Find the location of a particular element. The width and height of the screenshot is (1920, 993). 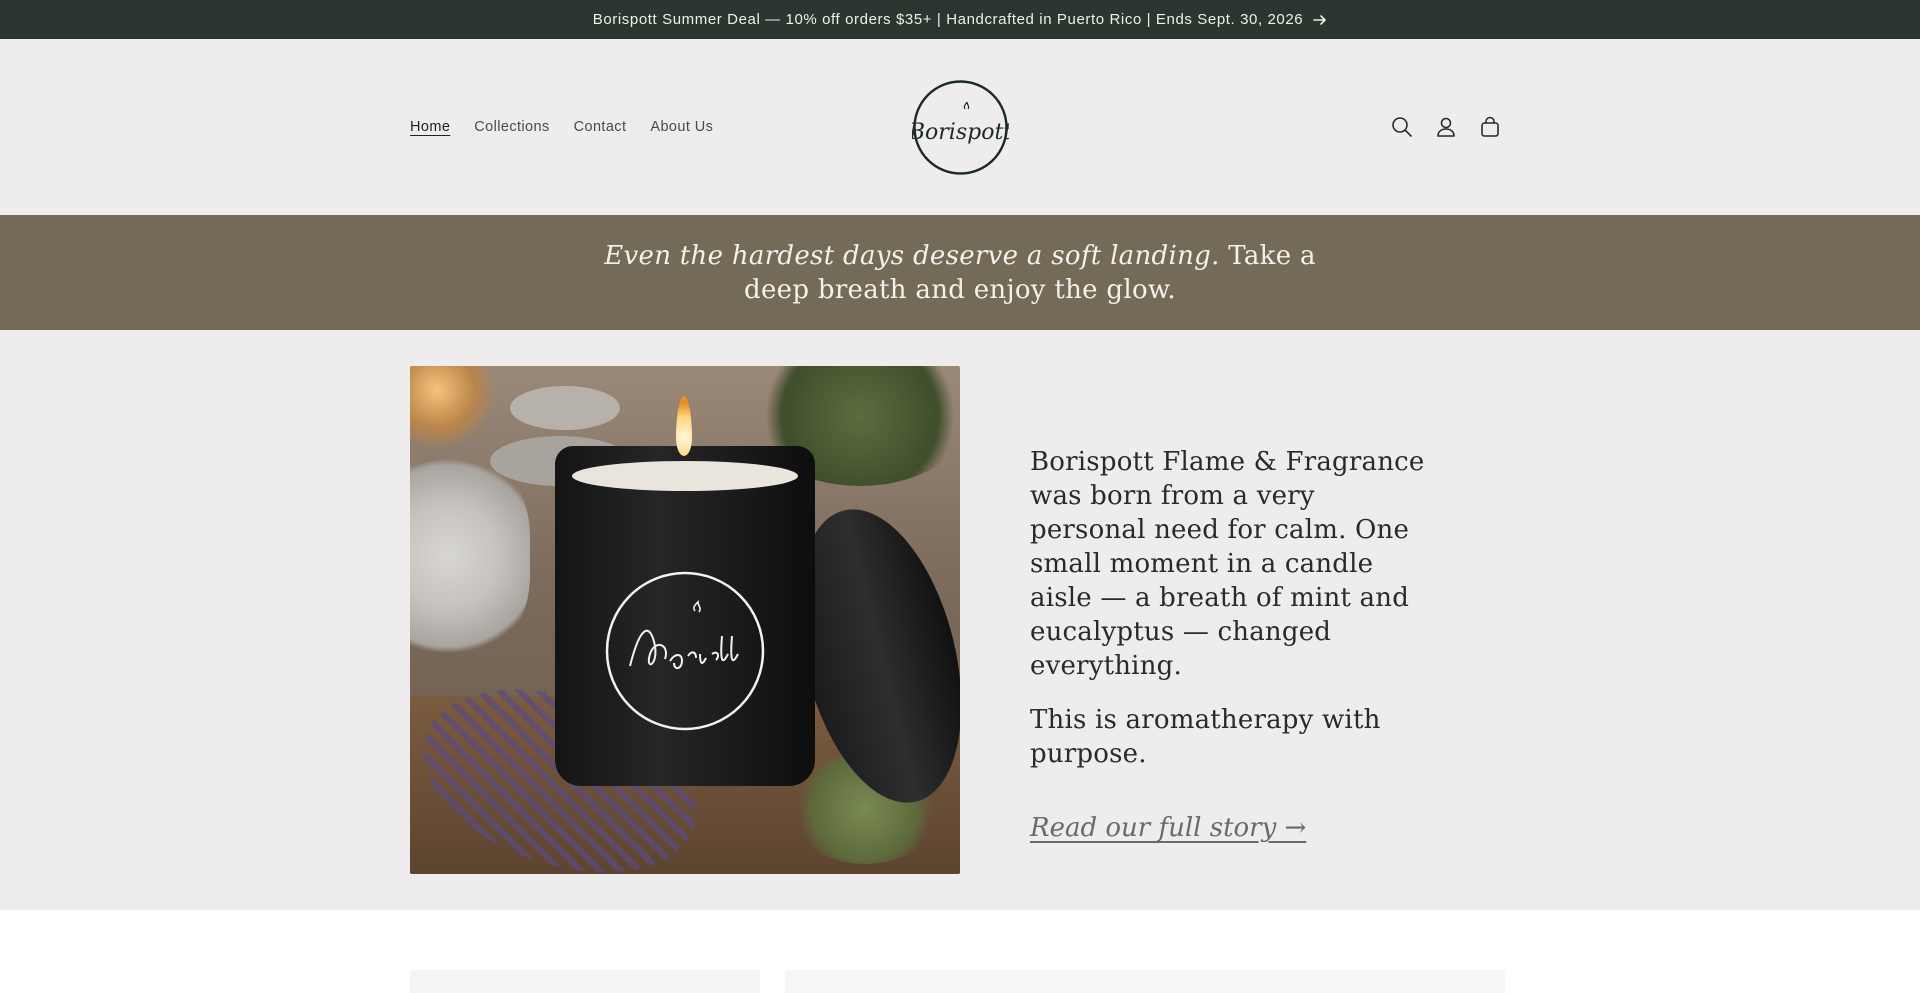

read-story-link: Read our full story → is located at coordinates (1168, 828).